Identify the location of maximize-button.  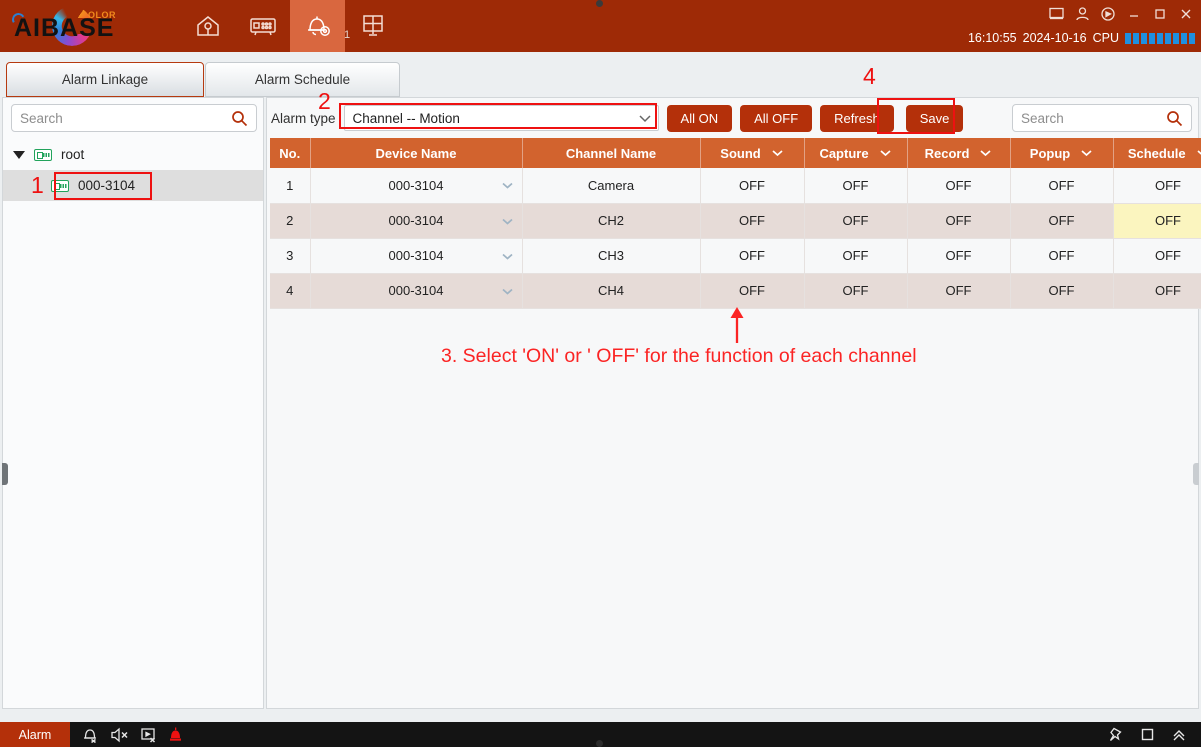
(1160, 14).